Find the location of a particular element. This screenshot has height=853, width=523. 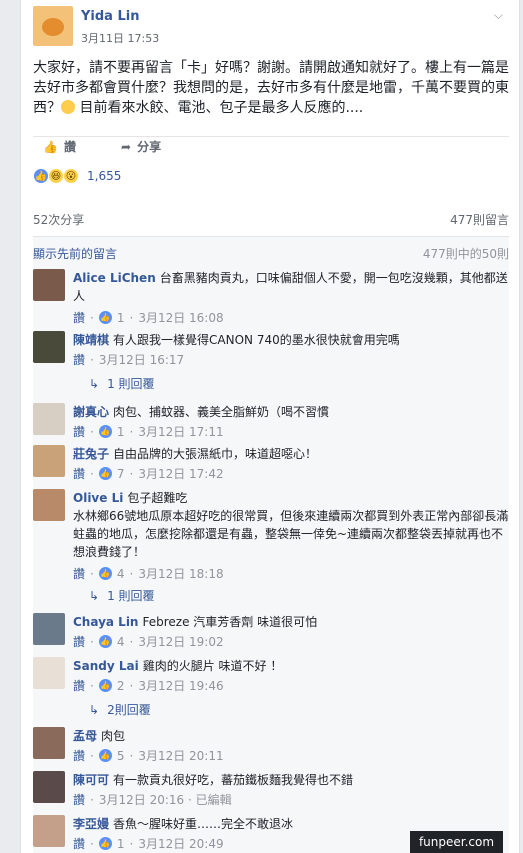

comment-body: 陳靖棋 有人跟我一樣覺得CANON 740的墨水很快就會用完嗎 is located at coordinates (291, 340).